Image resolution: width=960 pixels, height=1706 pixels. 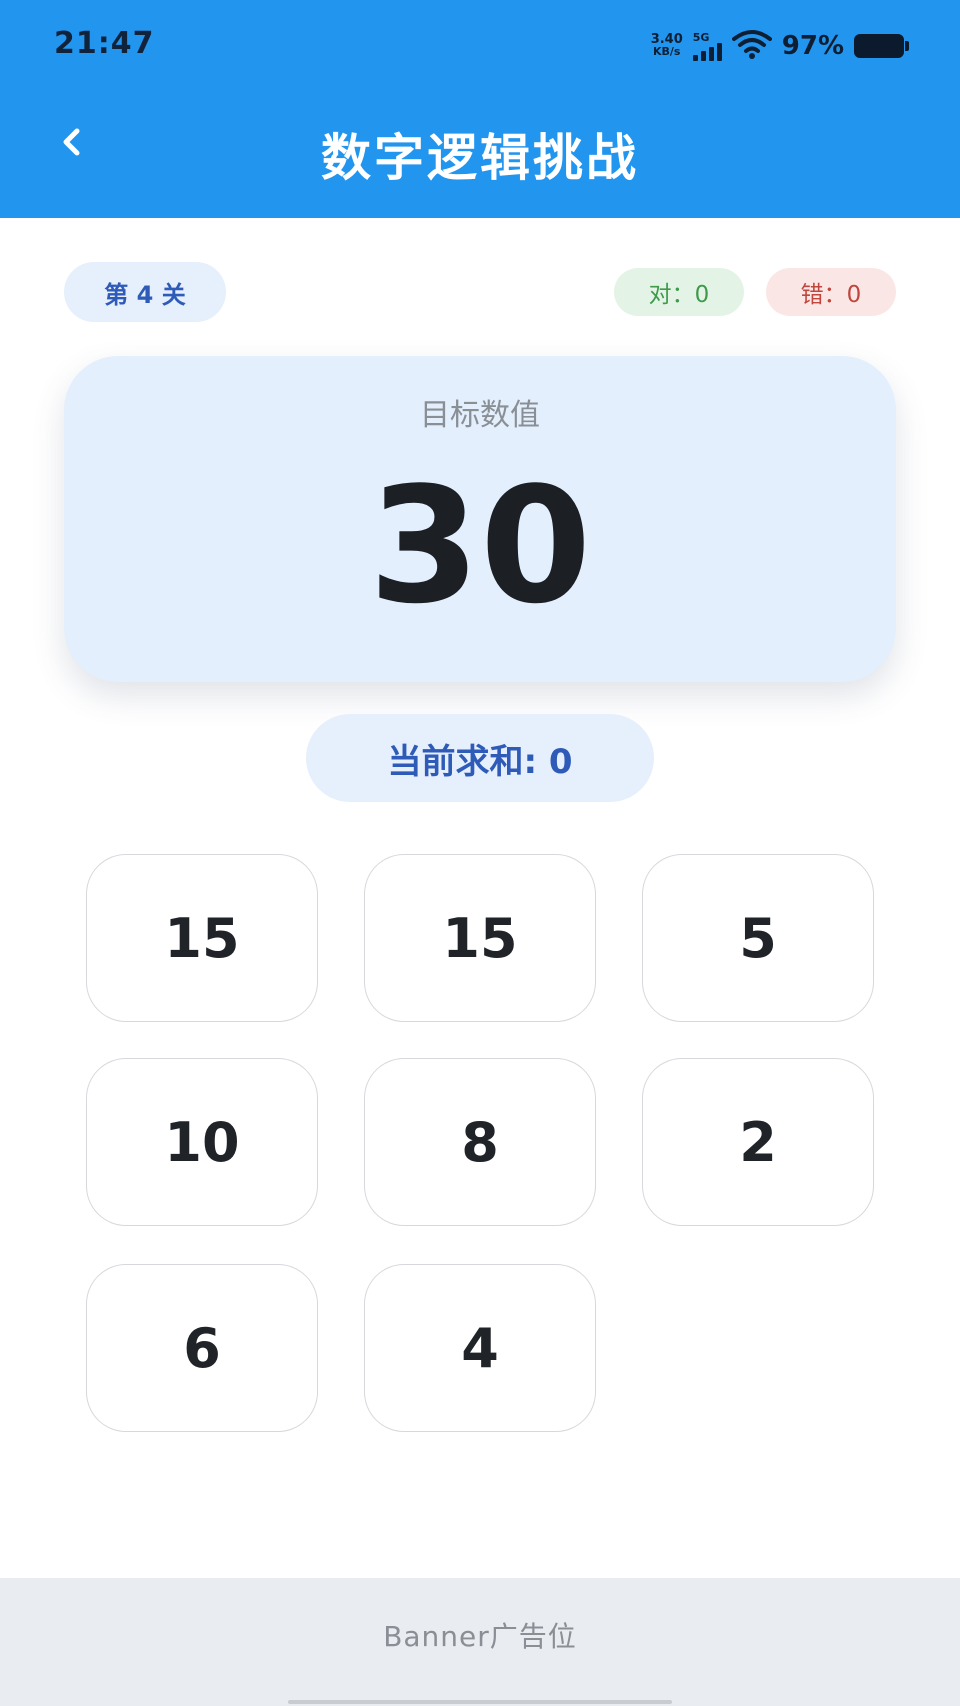 What do you see at coordinates (480, 1702) in the screenshot?
I see `home-indicator` at bounding box center [480, 1702].